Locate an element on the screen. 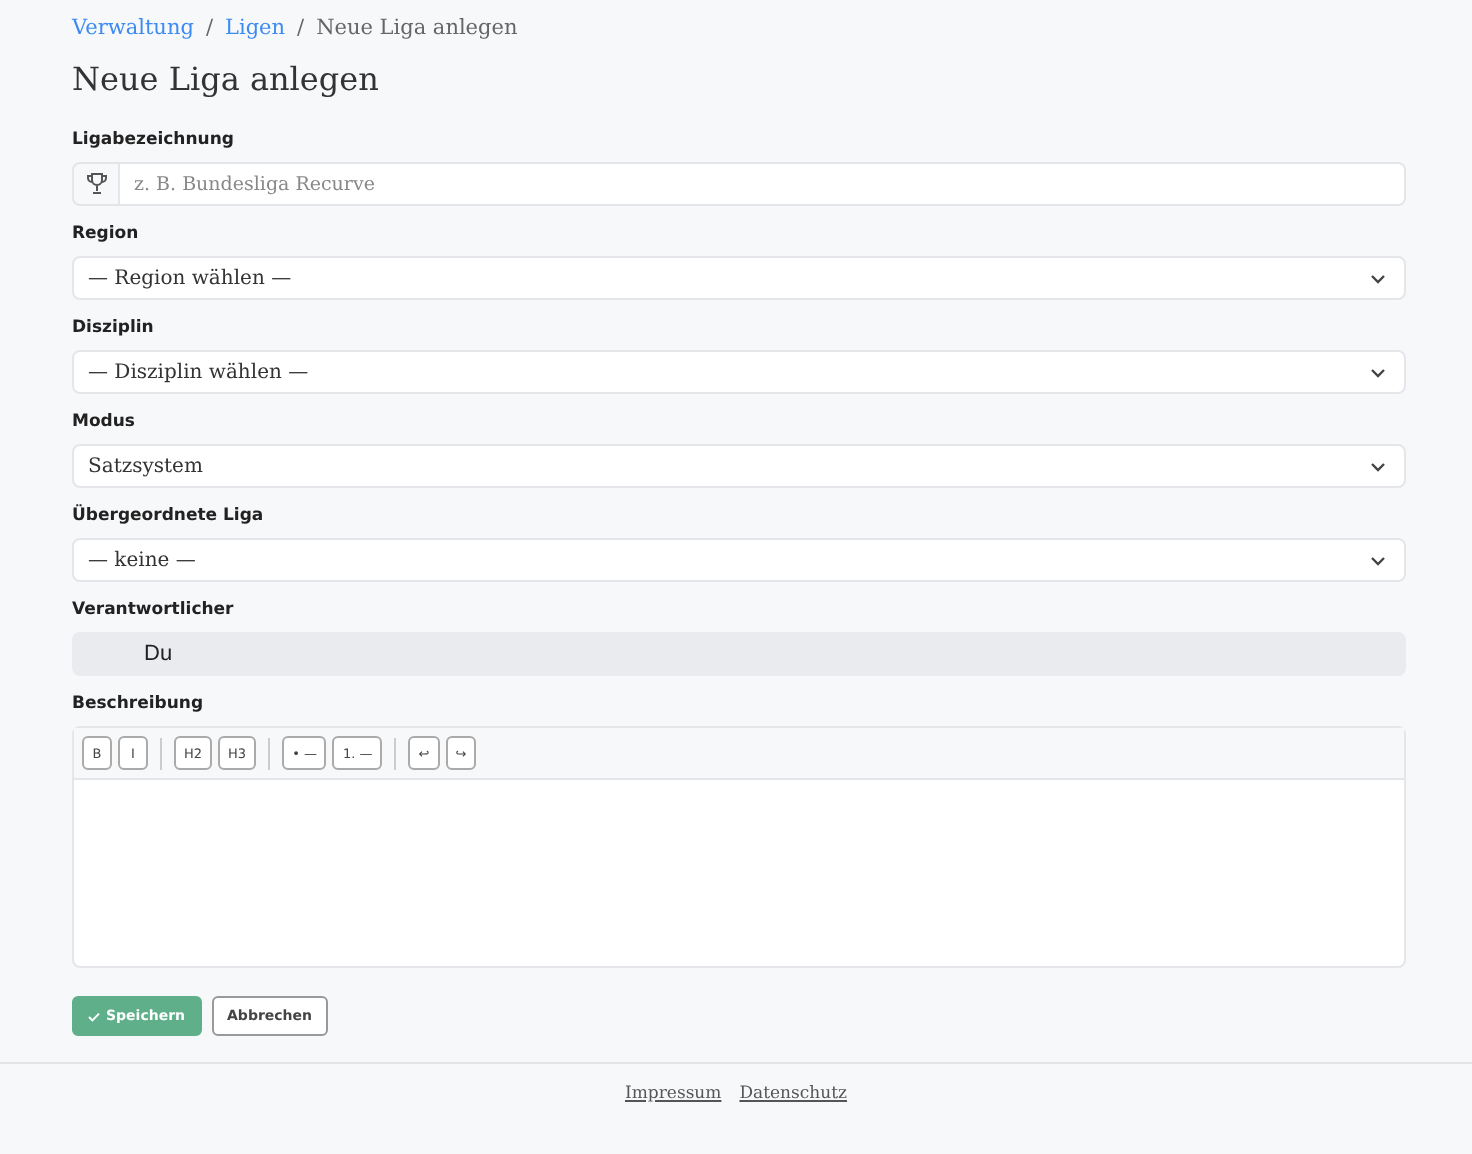  check-icon is located at coordinates (94, 1016).